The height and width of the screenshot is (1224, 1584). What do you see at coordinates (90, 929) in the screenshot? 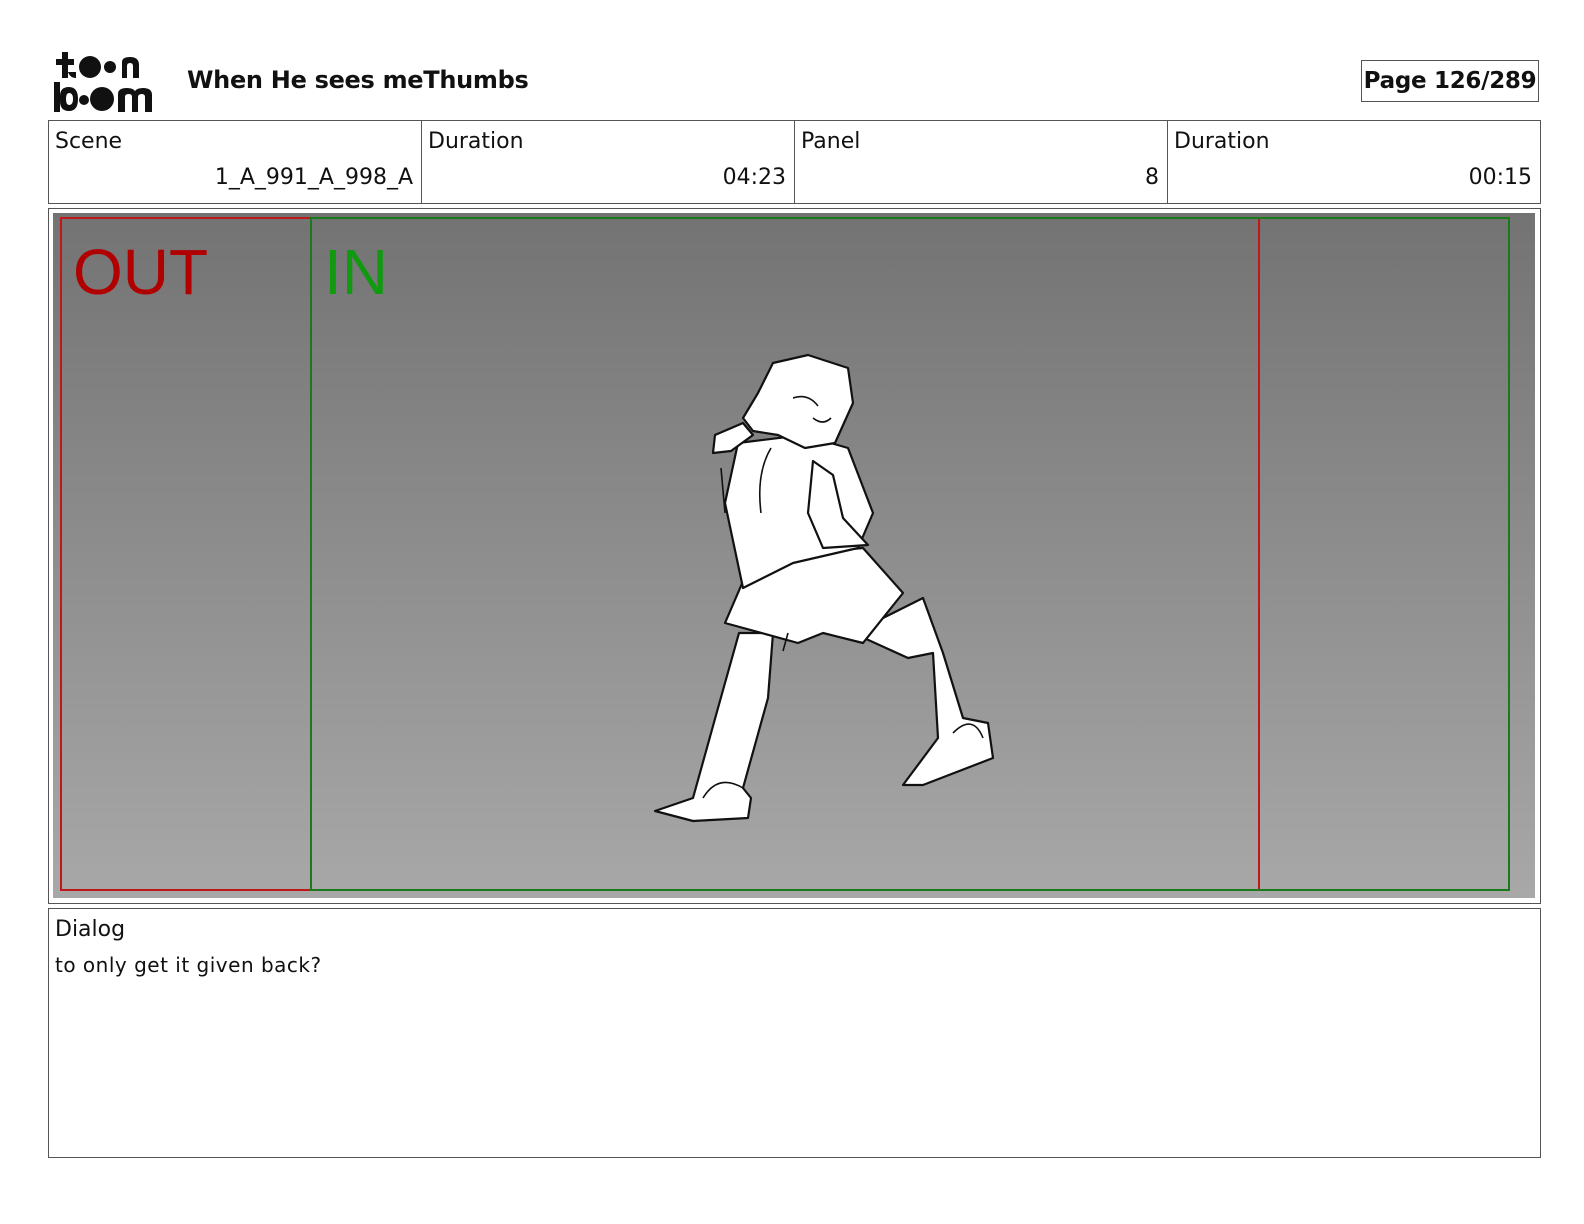
I see `dialog-label: Dialog` at bounding box center [90, 929].